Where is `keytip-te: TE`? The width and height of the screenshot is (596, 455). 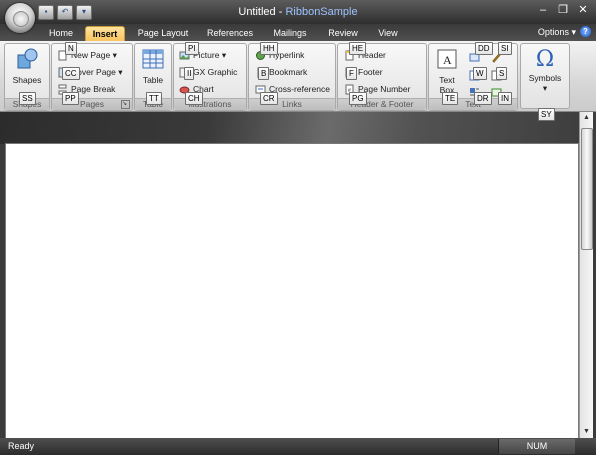
keytip-te: TE is located at coordinates (450, 98).